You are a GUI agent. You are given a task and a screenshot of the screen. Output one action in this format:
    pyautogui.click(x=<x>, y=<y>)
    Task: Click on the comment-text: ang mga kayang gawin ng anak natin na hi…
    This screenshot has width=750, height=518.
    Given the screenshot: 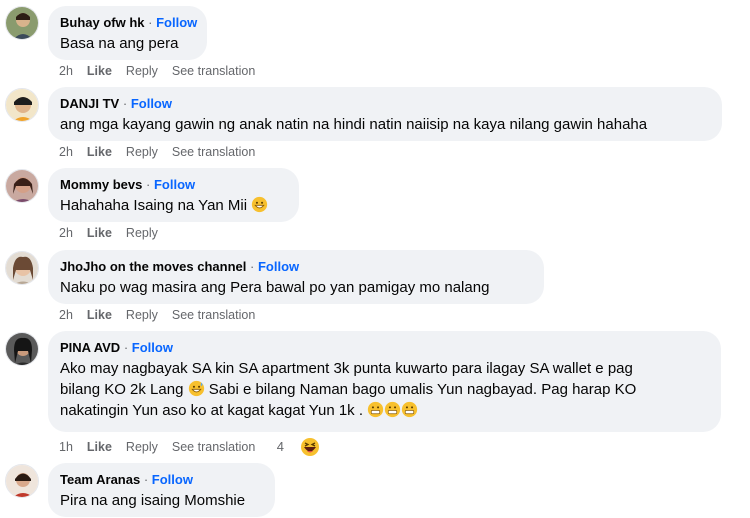 What is the action you would take?
    pyautogui.click(x=354, y=124)
    